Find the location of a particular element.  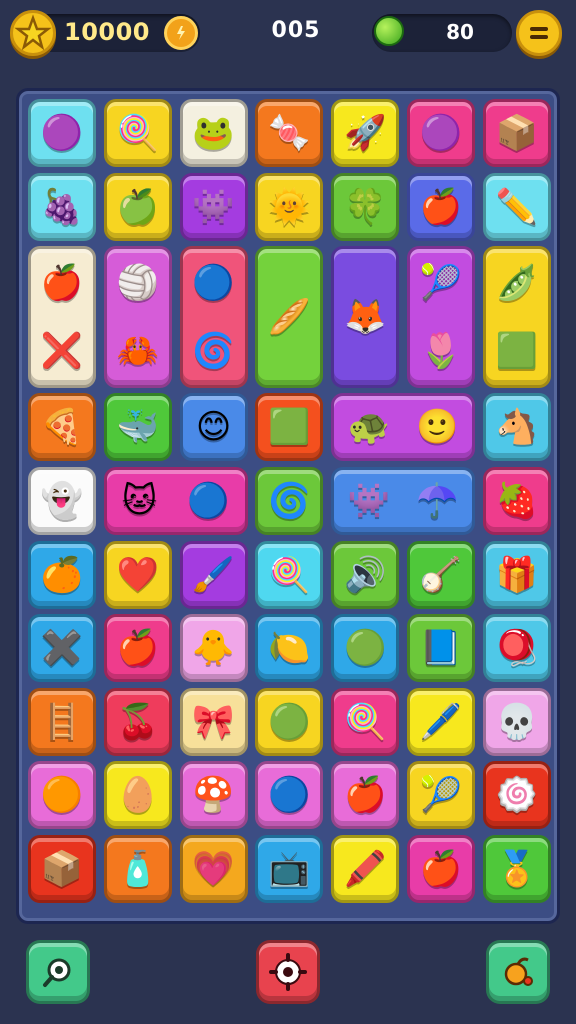

bomb-icon is located at coordinates (518, 971).